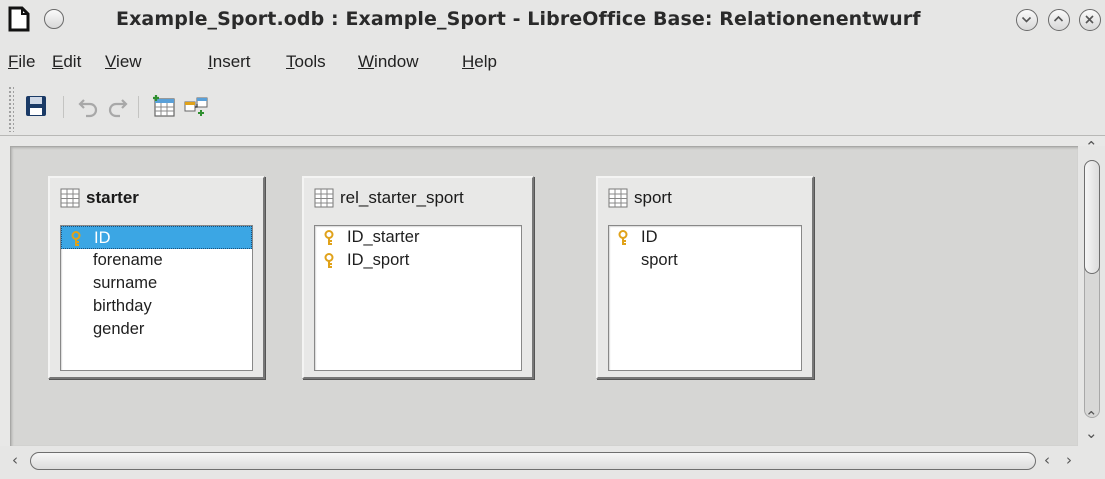  I want to click on table-title-bar: sport, so click(705, 200).